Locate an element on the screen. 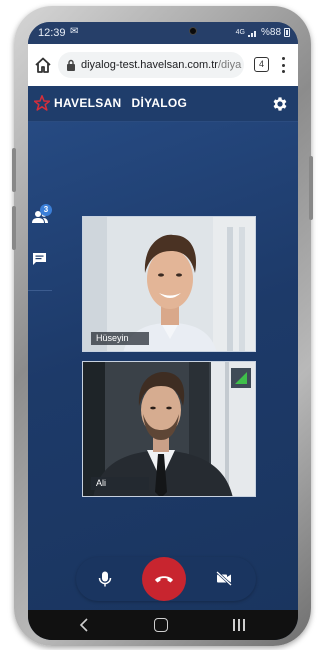 This screenshot has width=325, height=650. status-right: 4G %88 is located at coordinates (263, 32).